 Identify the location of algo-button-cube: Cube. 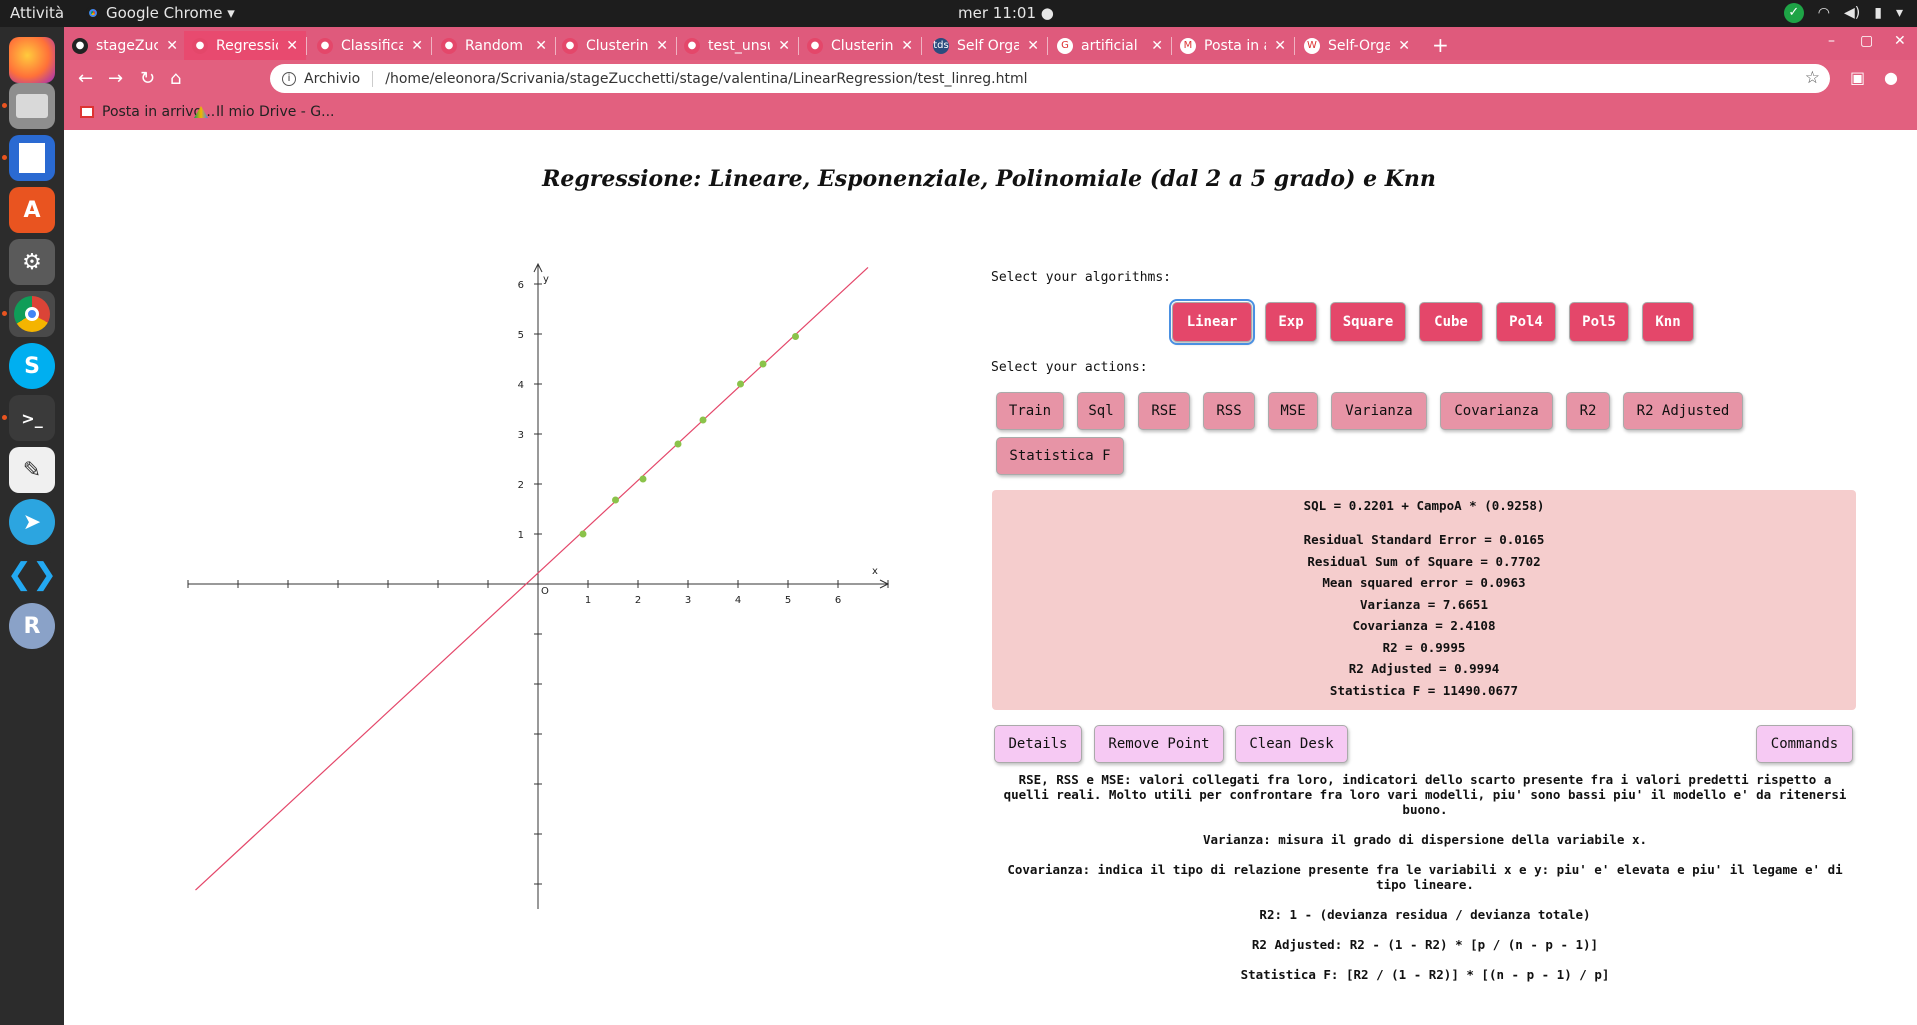
(1451, 322).